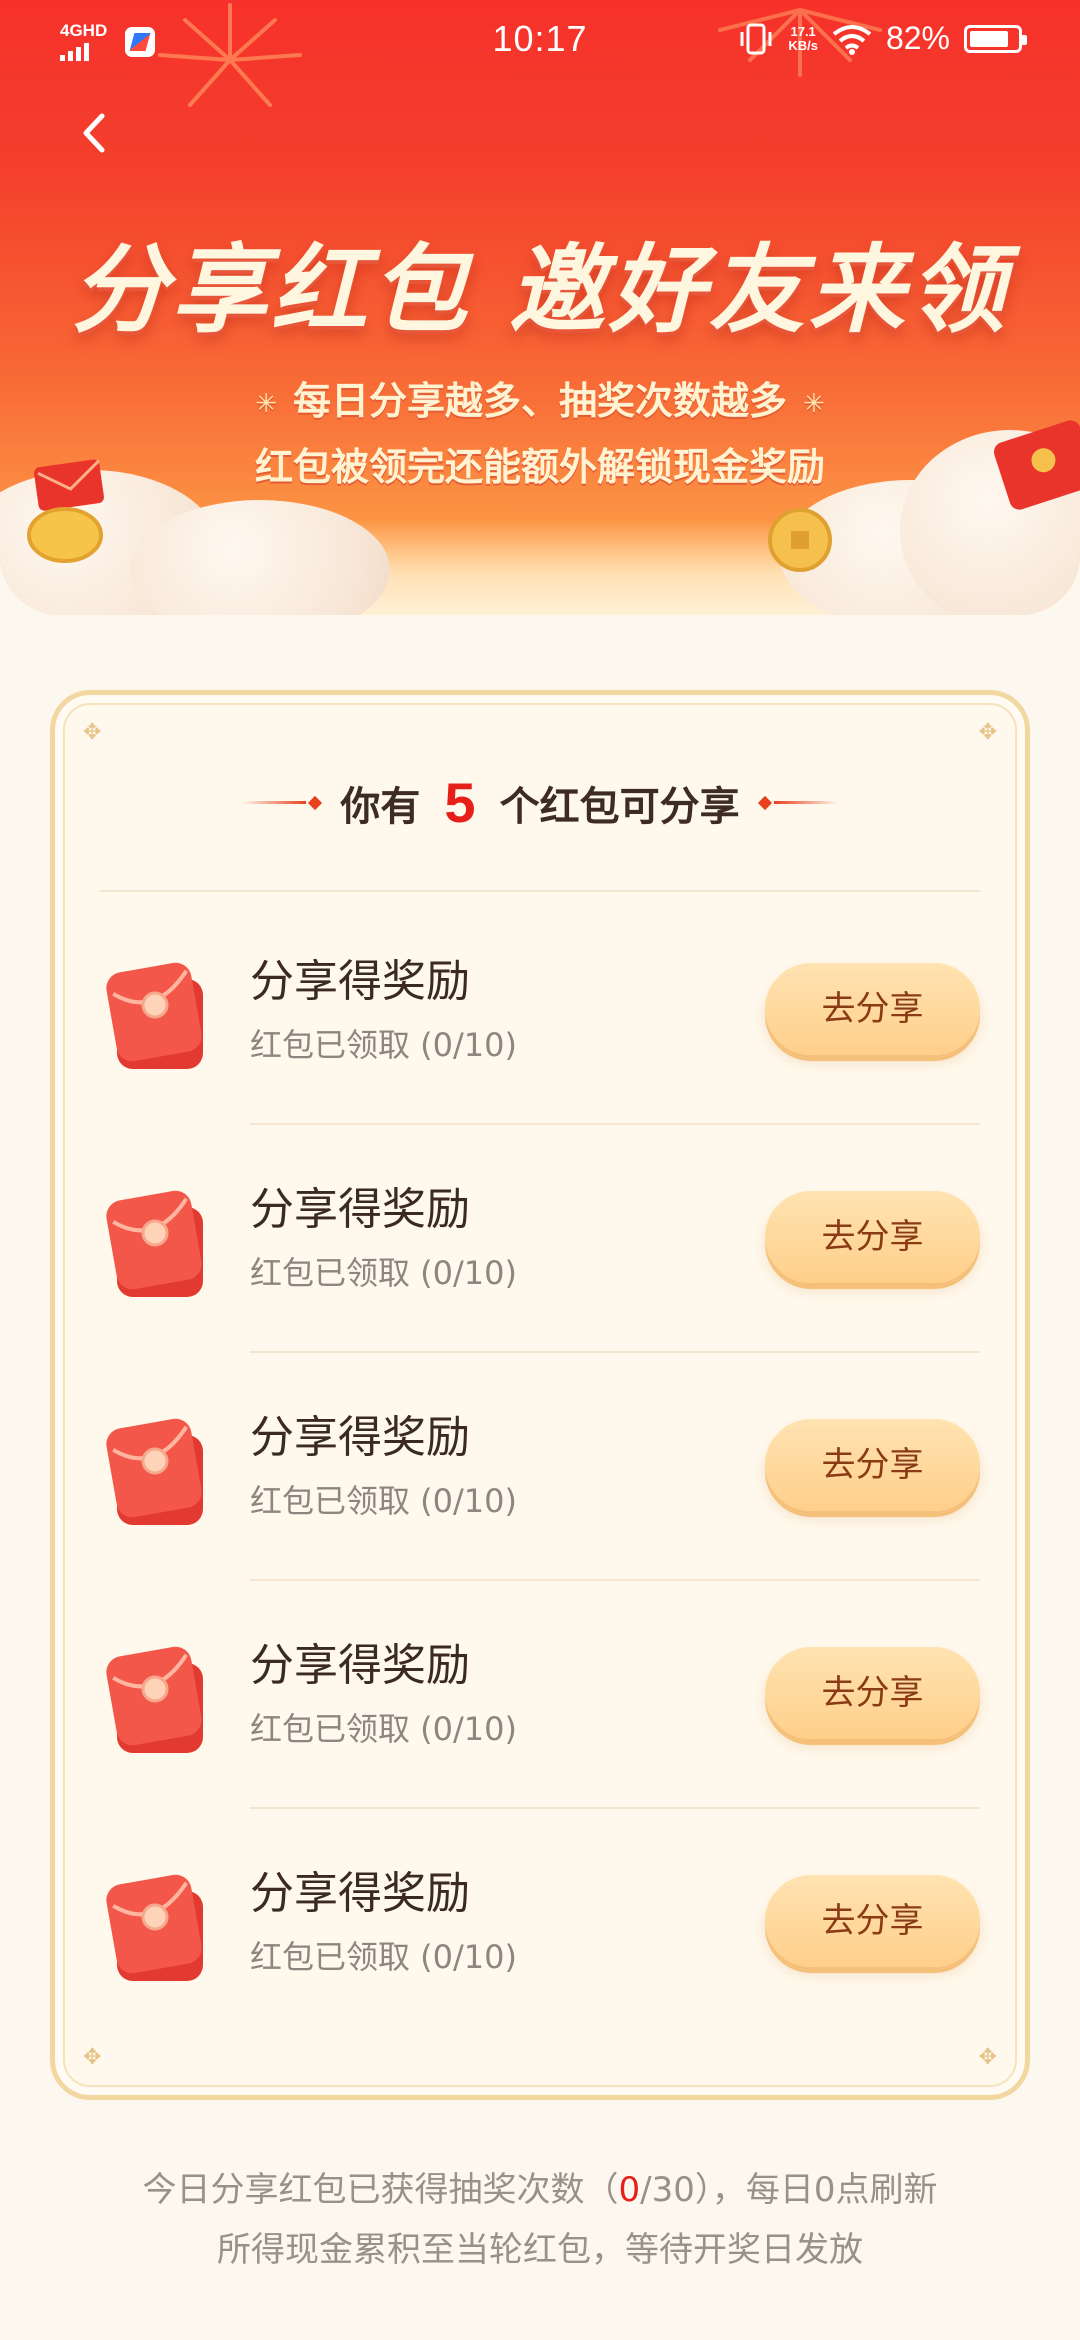  Describe the element at coordinates (540, 40) in the screenshot. I see `status-bar: 4GHD 10:17 17.1 KB/s 82%` at that location.